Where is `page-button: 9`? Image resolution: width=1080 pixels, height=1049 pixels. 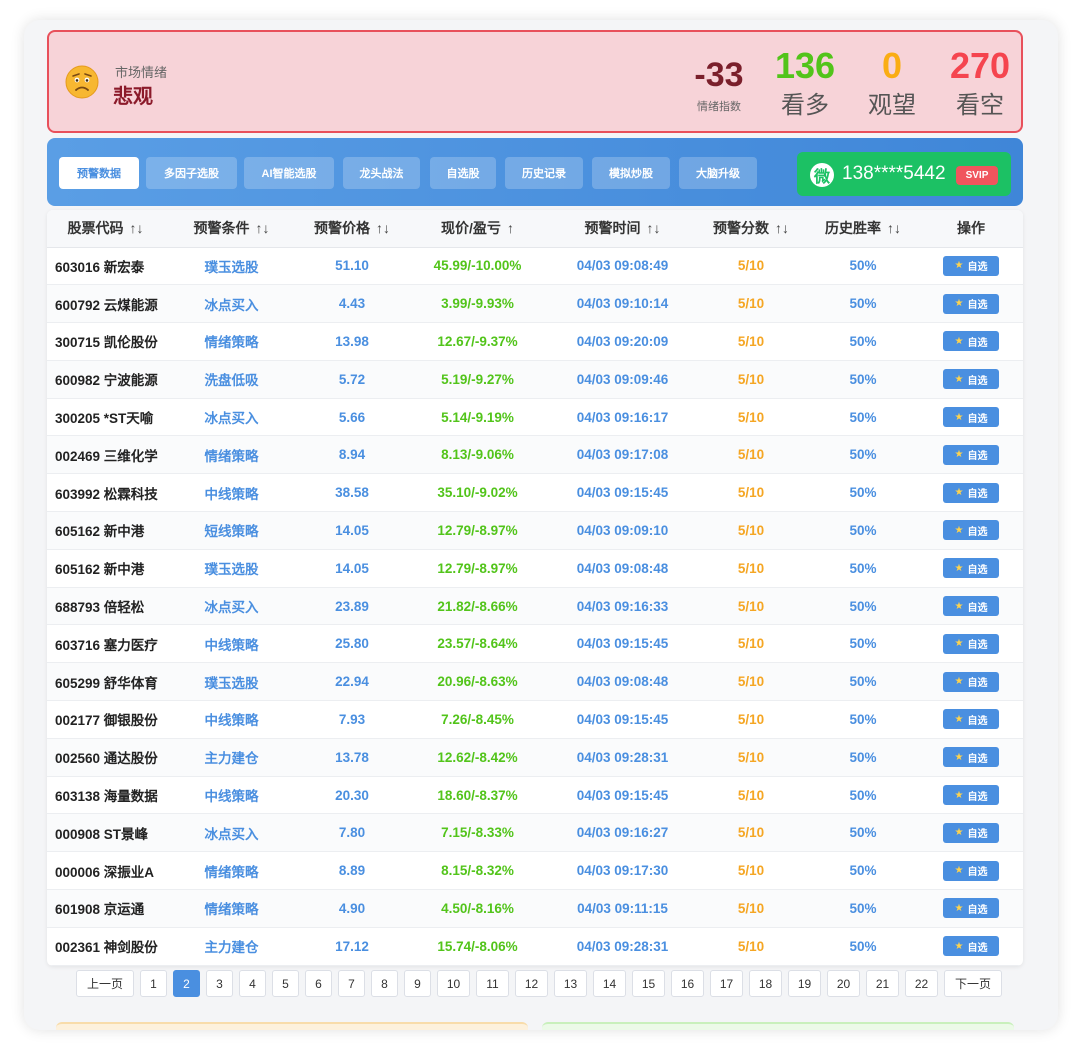 page-button: 9 is located at coordinates (417, 983).